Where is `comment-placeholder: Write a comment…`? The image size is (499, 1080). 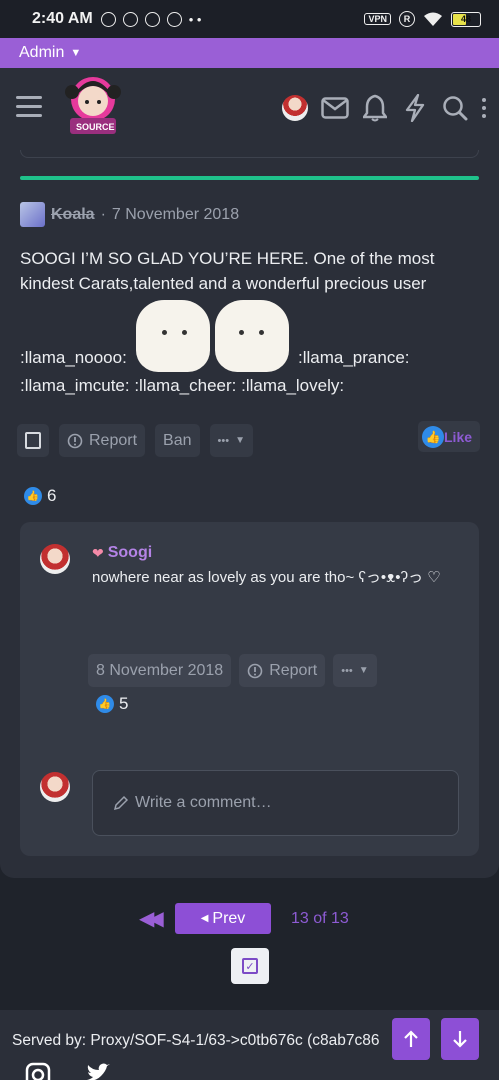
comment-placeholder: Write a comment… is located at coordinates (203, 802).